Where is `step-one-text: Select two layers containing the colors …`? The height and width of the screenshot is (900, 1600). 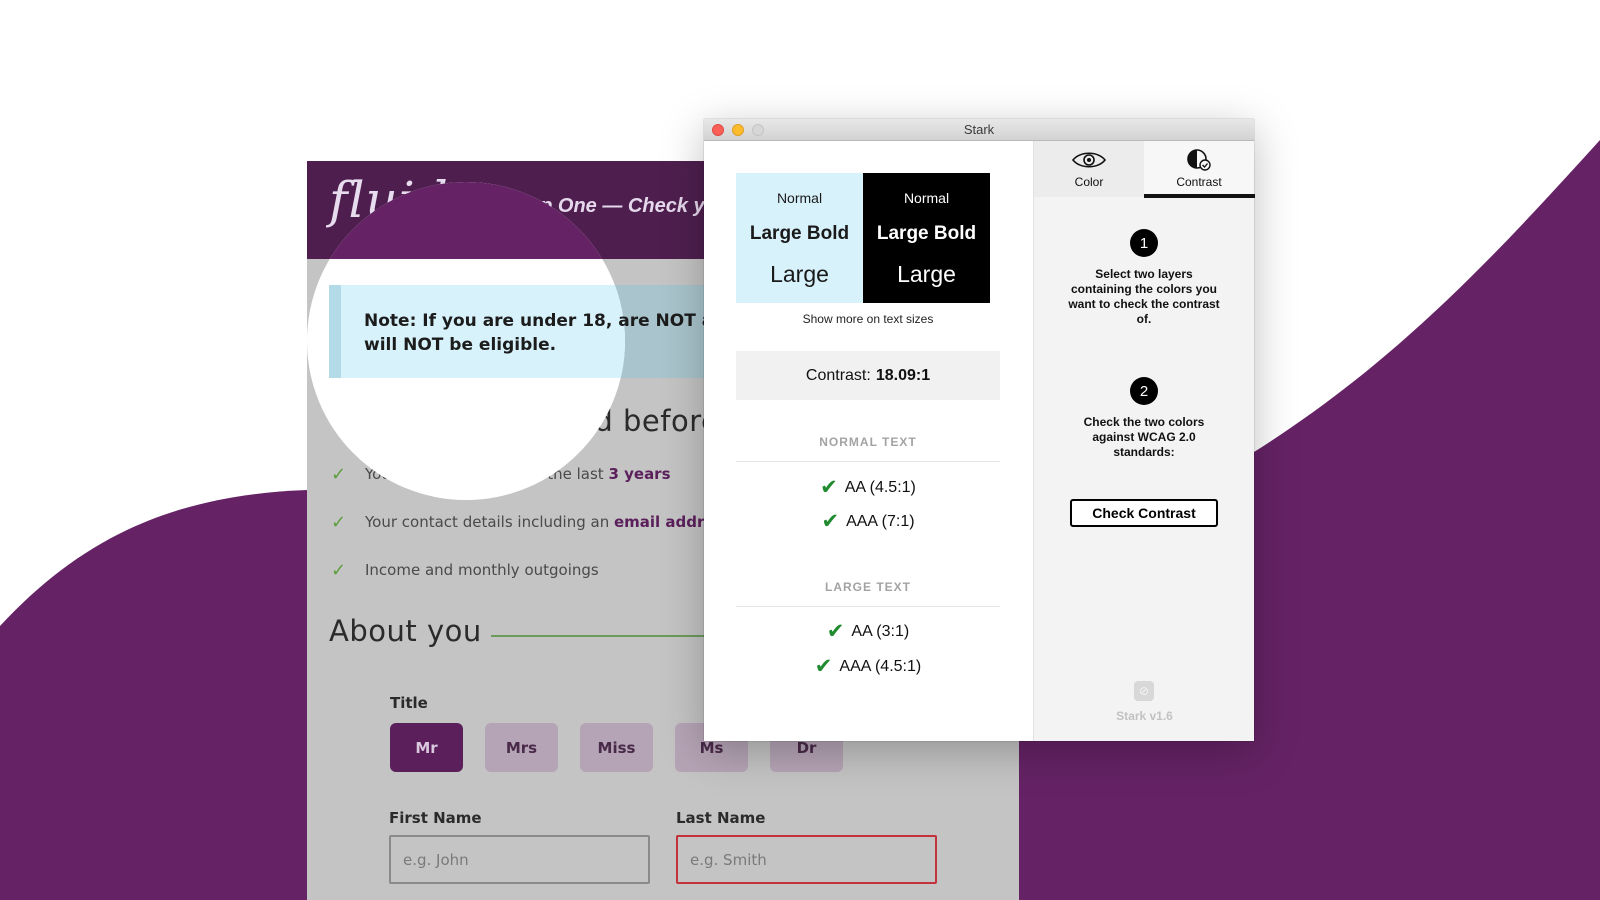
step-one-text: Select two layers containing the colors … is located at coordinates (1144, 296).